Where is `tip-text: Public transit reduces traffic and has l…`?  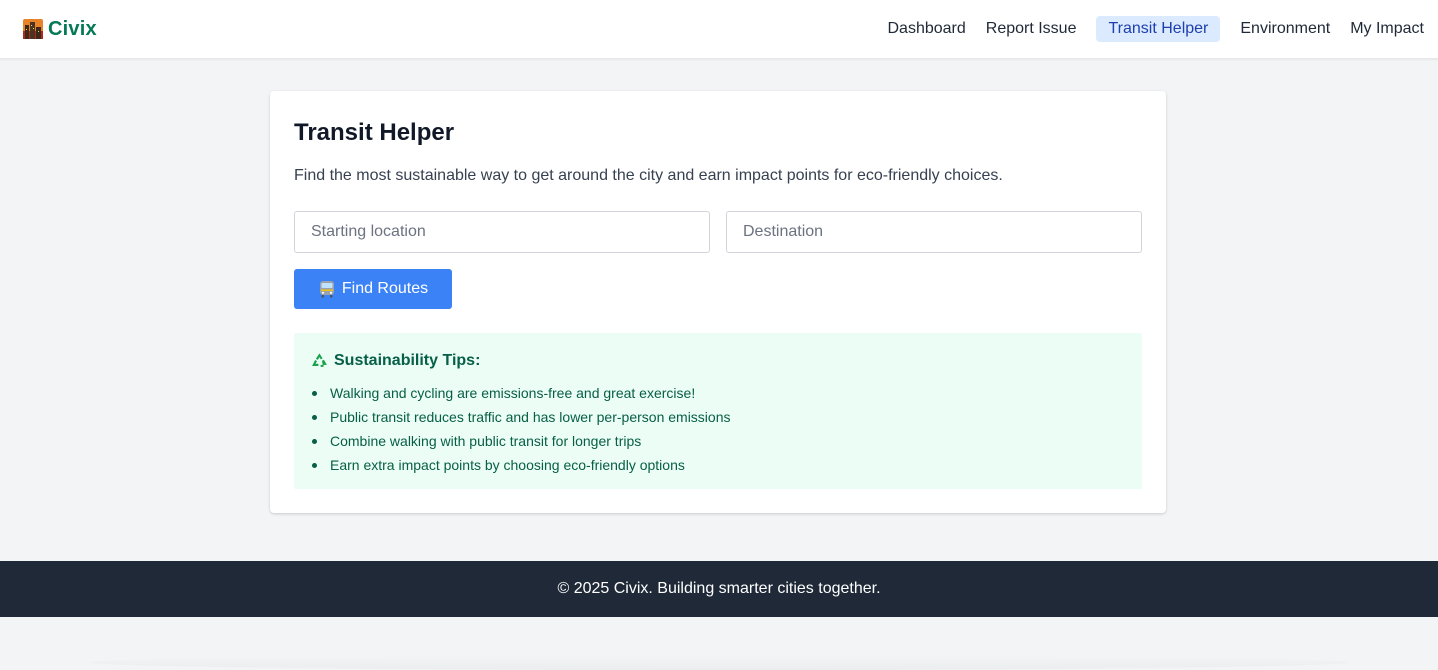 tip-text: Public transit reduces traffic and has l… is located at coordinates (530, 417).